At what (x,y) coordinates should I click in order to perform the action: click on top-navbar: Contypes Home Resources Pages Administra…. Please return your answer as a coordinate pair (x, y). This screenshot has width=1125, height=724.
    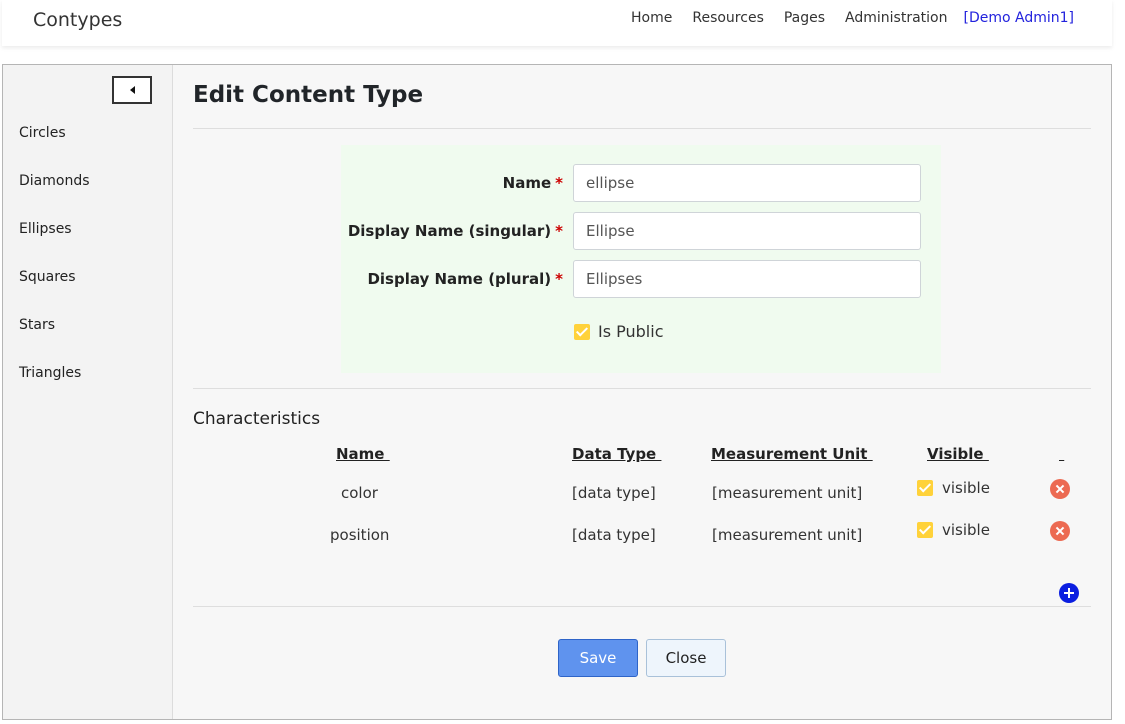
    Looking at the image, I should click on (557, 23).